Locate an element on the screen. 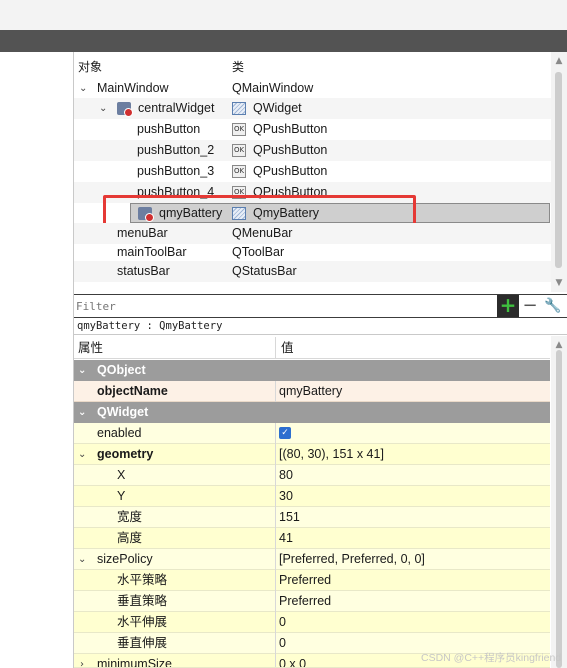  property-value: 151 is located at coordinates (289, 517).